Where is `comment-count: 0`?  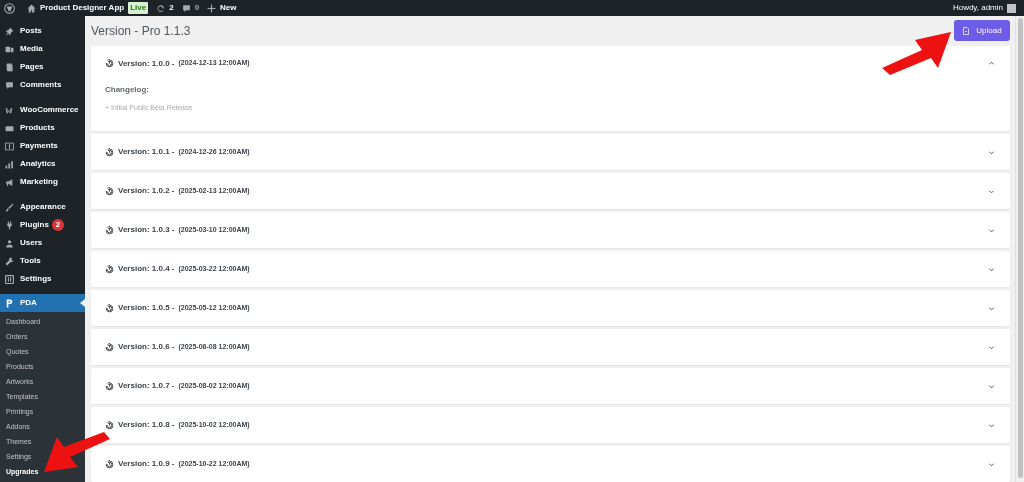 comment-count: 0 is located at coordinates (197, 8).